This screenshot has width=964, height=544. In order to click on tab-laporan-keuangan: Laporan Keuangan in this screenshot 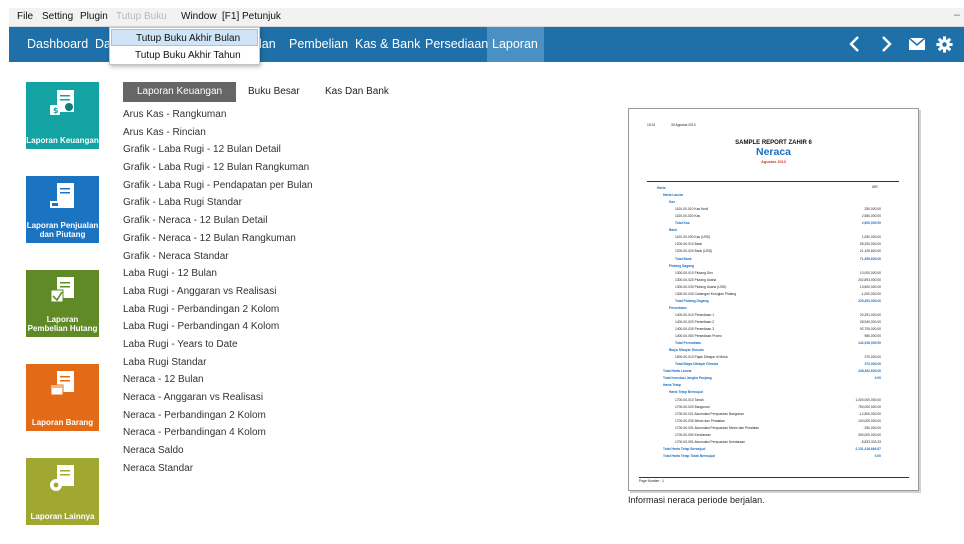, I will do `click(180, 92)`.